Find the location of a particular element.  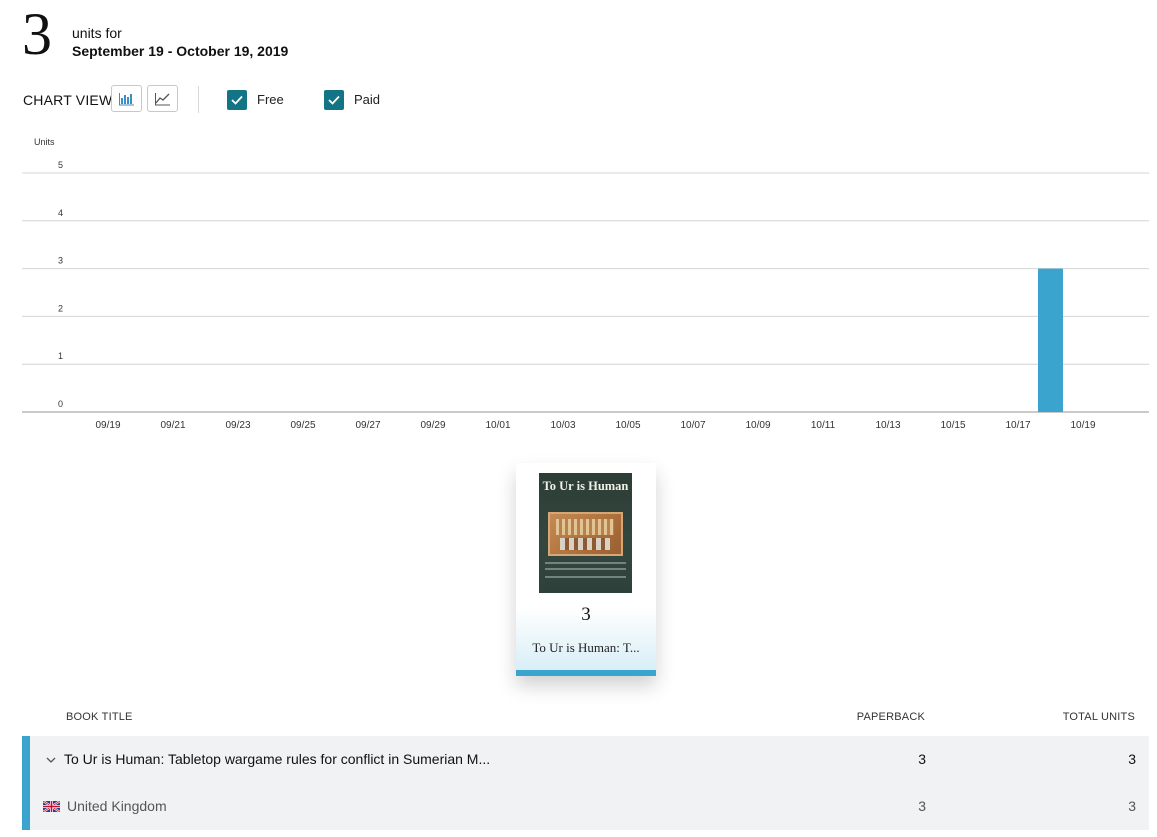

x-tick-label: 10/15 is located at coordinates (952, 425).